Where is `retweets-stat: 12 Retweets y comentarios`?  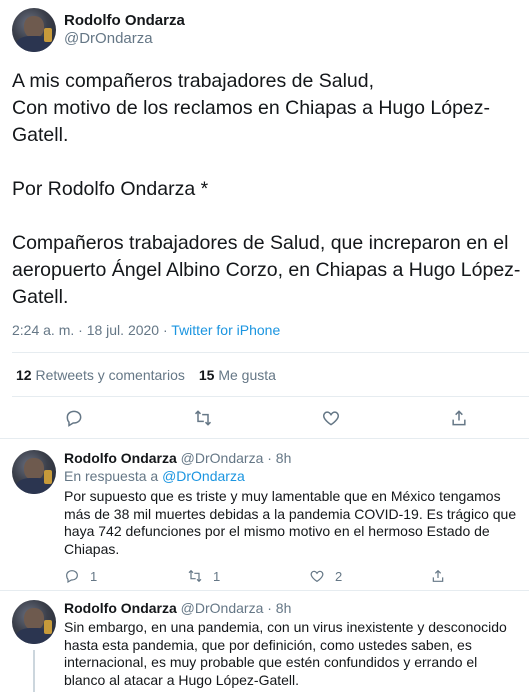 retweets-stat: 12 Retweets y comentarios is located at coordinates (100, 375).